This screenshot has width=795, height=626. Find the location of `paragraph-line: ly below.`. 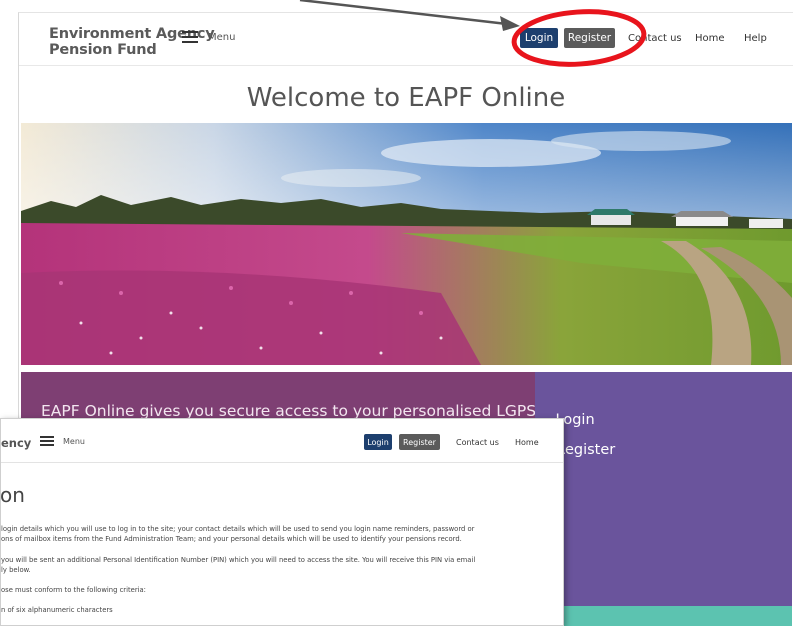

paragraph-line: ly below. is located at coordinates (16, 570).